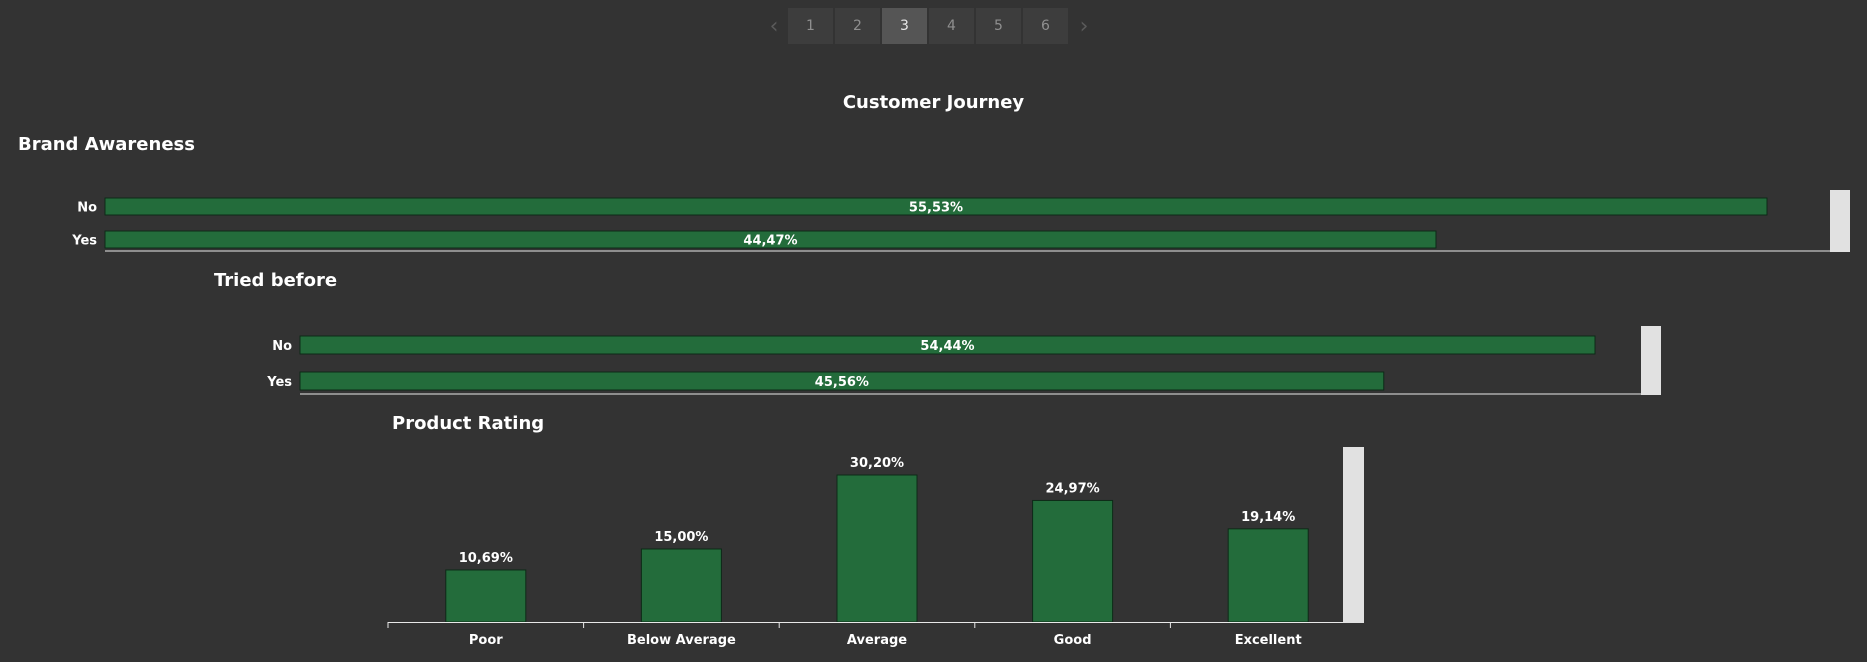 The width and height of the screenshot is (1867, 662). Describe the element at coordinates (681, 640) in the screenshot. I see `tick-label: Below Average` at that location.